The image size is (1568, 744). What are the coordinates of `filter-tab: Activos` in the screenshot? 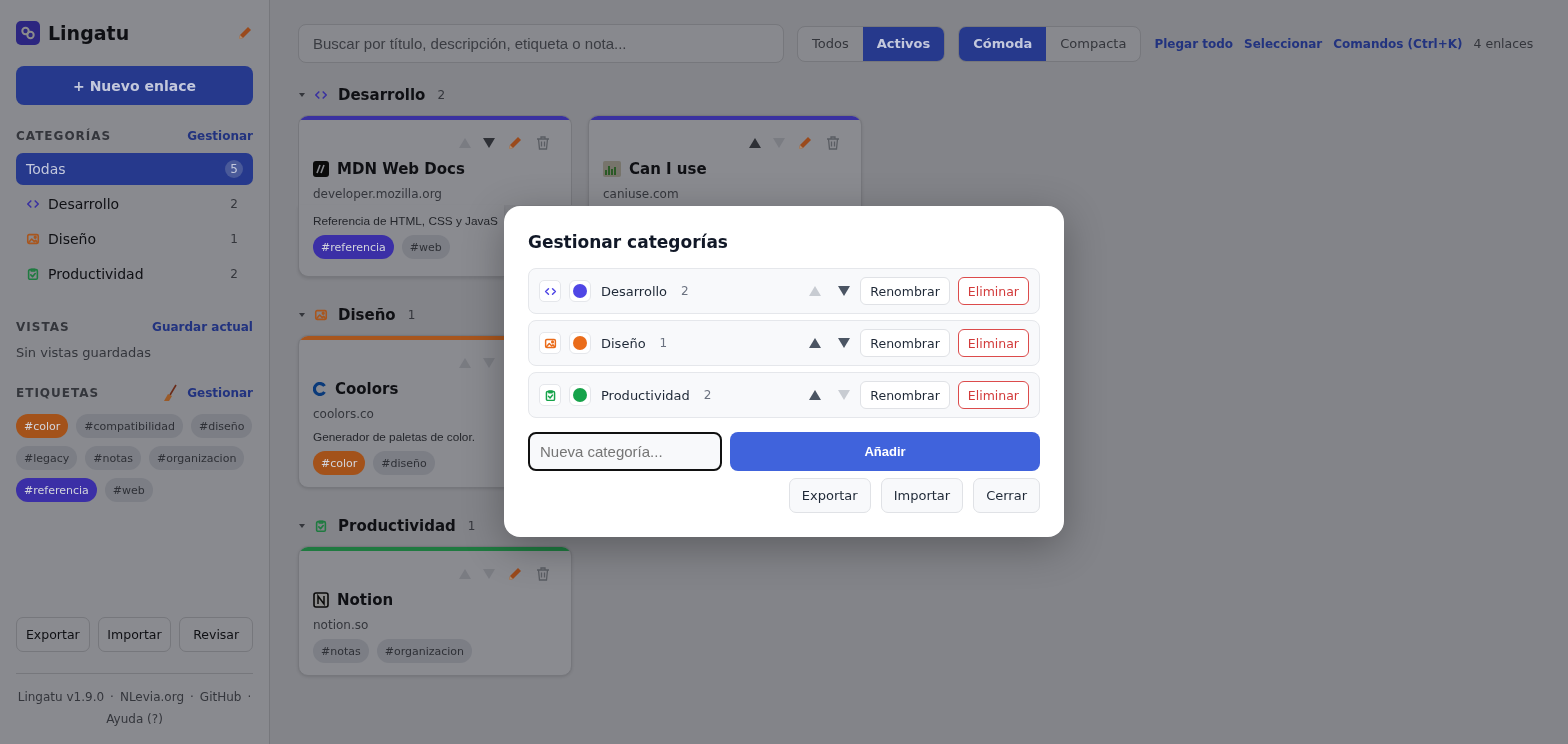 It's located at (903, 43).